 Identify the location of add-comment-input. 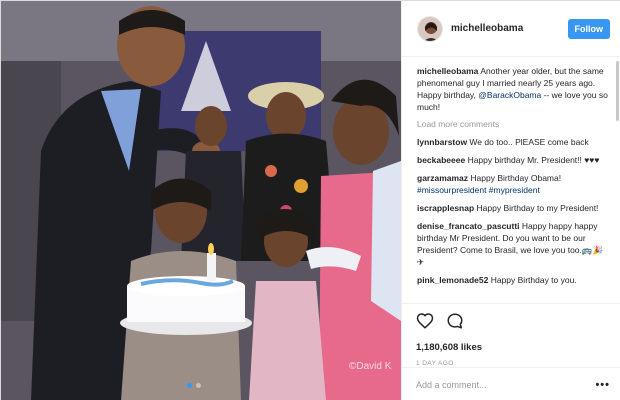
(506, 384).